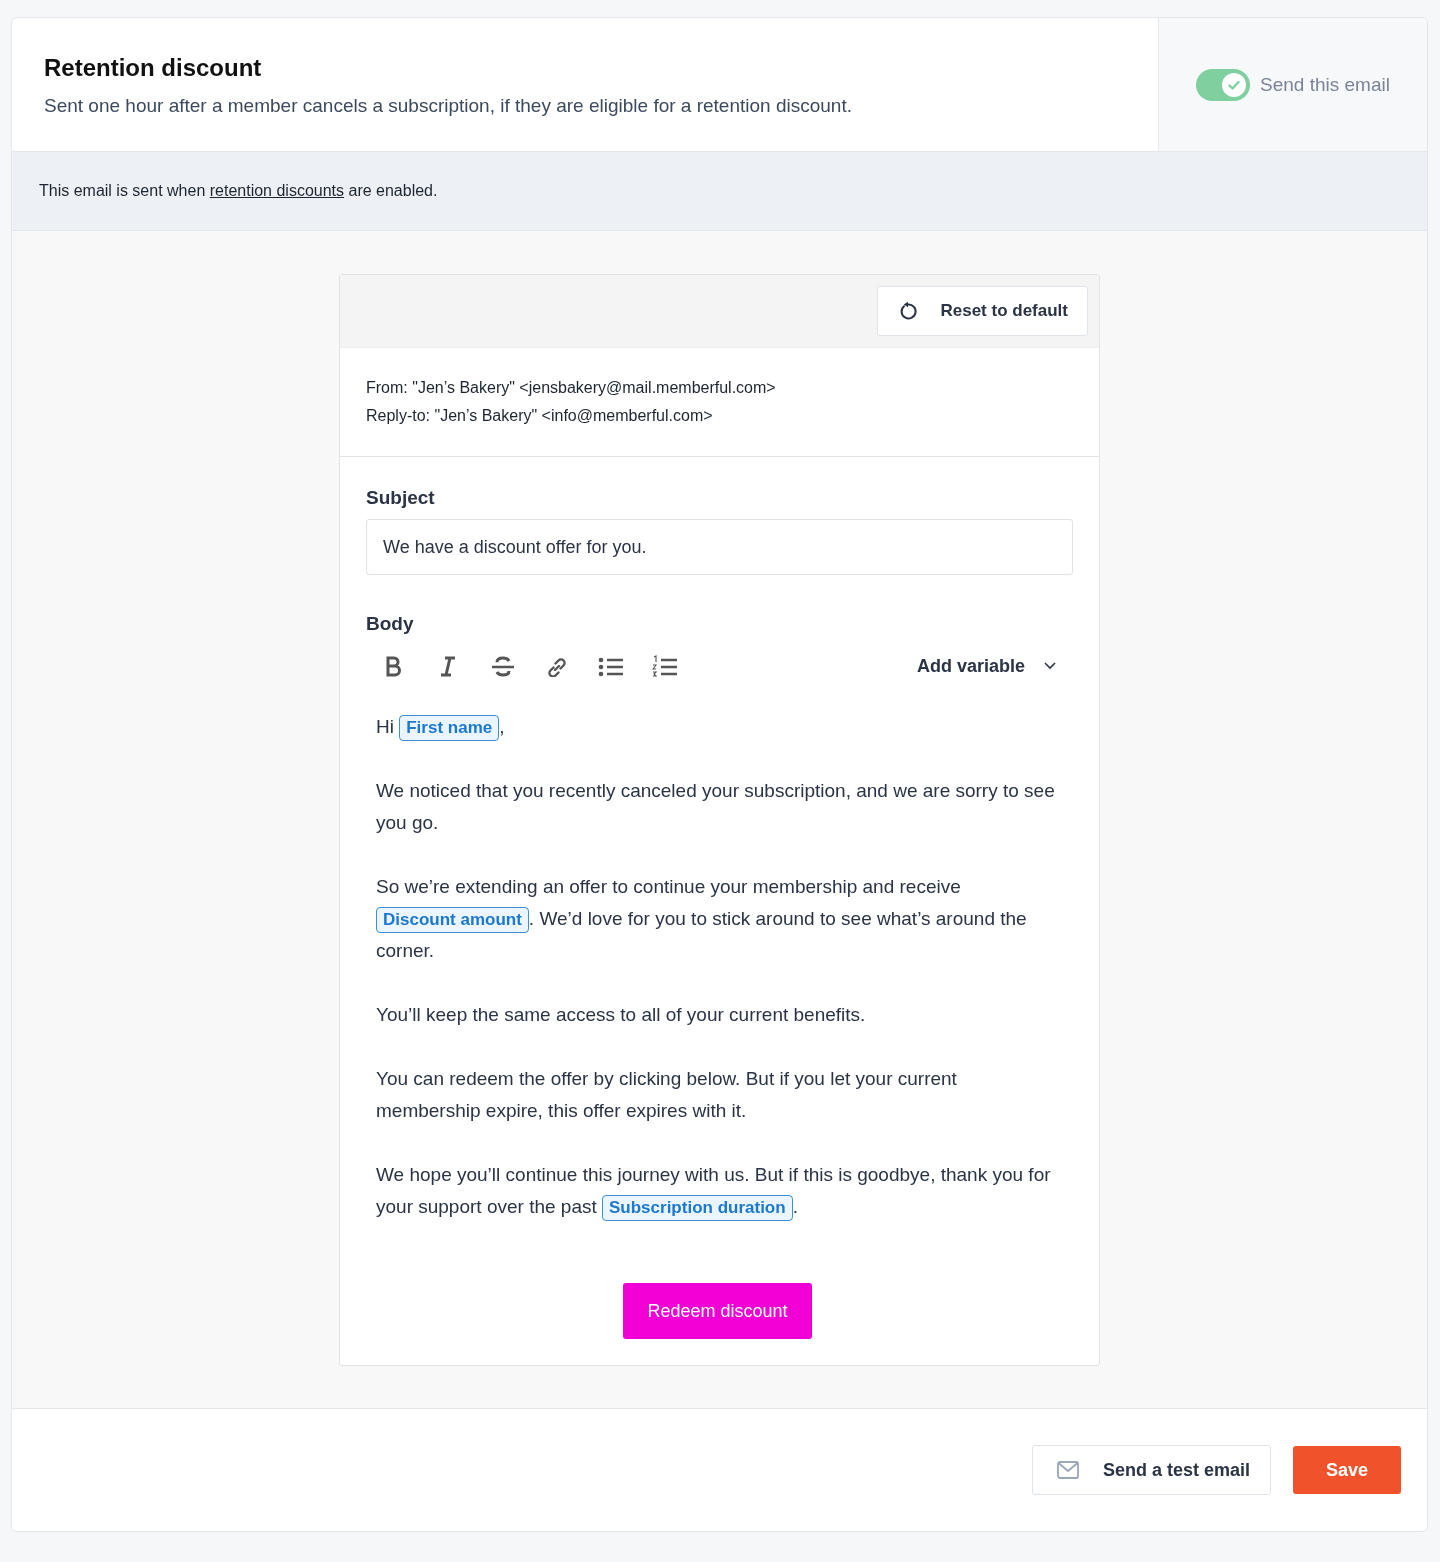 This screenshot has width=1440, height=1562. Describe the element at coordinates (277, 190) in the screenshot. I see `retention-link: retention discounts` at that location.